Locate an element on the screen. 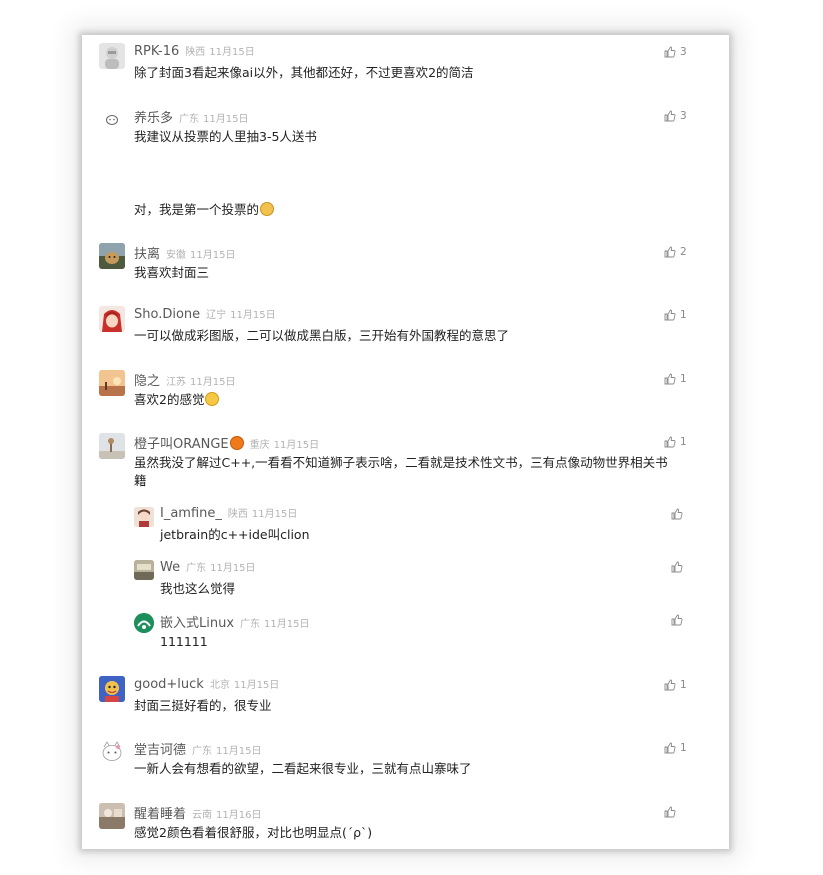 Image resolution: width=823 pixels, height=875 pixels. comment-meta: 醒着睡着 云南 11月16日 is located at coordinates (197, 813).